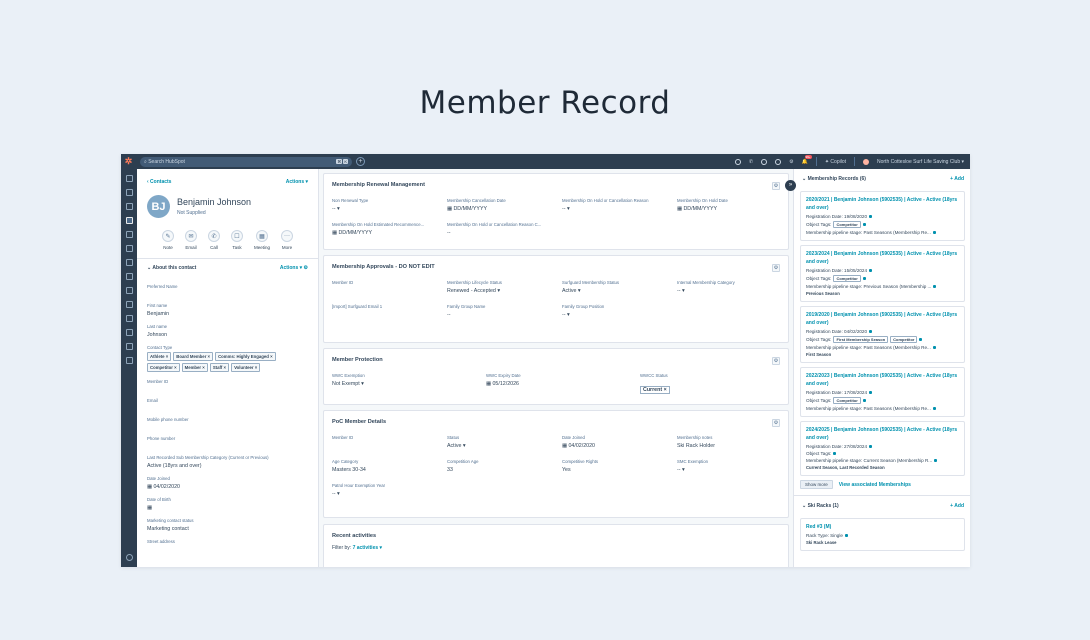  Describe the element at coordinates (389, 470) in the screenshot. I see `age-category-field: Masters 30-34` at that location.